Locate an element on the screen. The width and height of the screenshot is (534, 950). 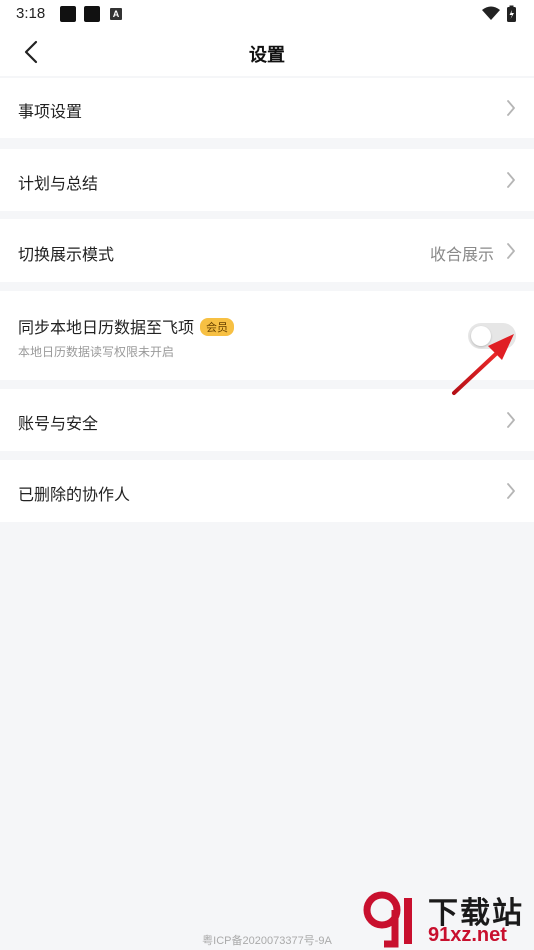
settings-item-label: 切换展示模式 is located at coordinates (66, 255).